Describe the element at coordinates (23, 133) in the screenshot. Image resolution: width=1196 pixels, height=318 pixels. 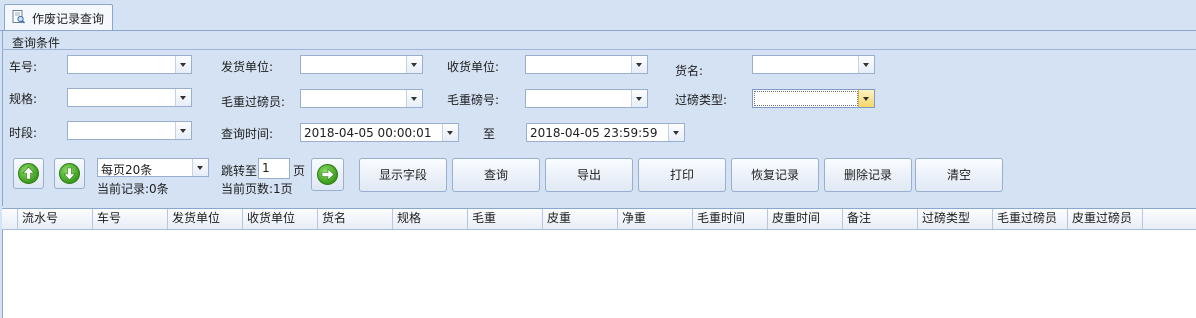
I see `period-label: 时段:` at that location.